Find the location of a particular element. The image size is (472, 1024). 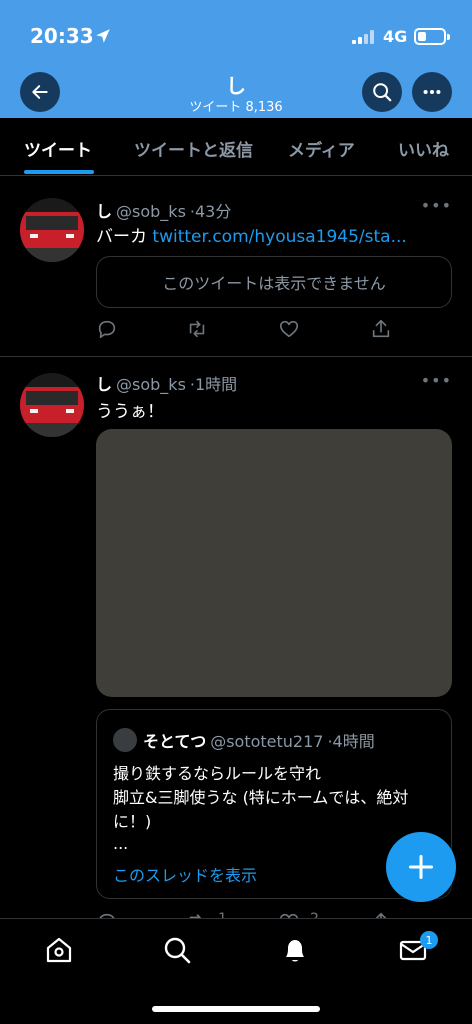

header-search-button is located at coordinates (382, 92).